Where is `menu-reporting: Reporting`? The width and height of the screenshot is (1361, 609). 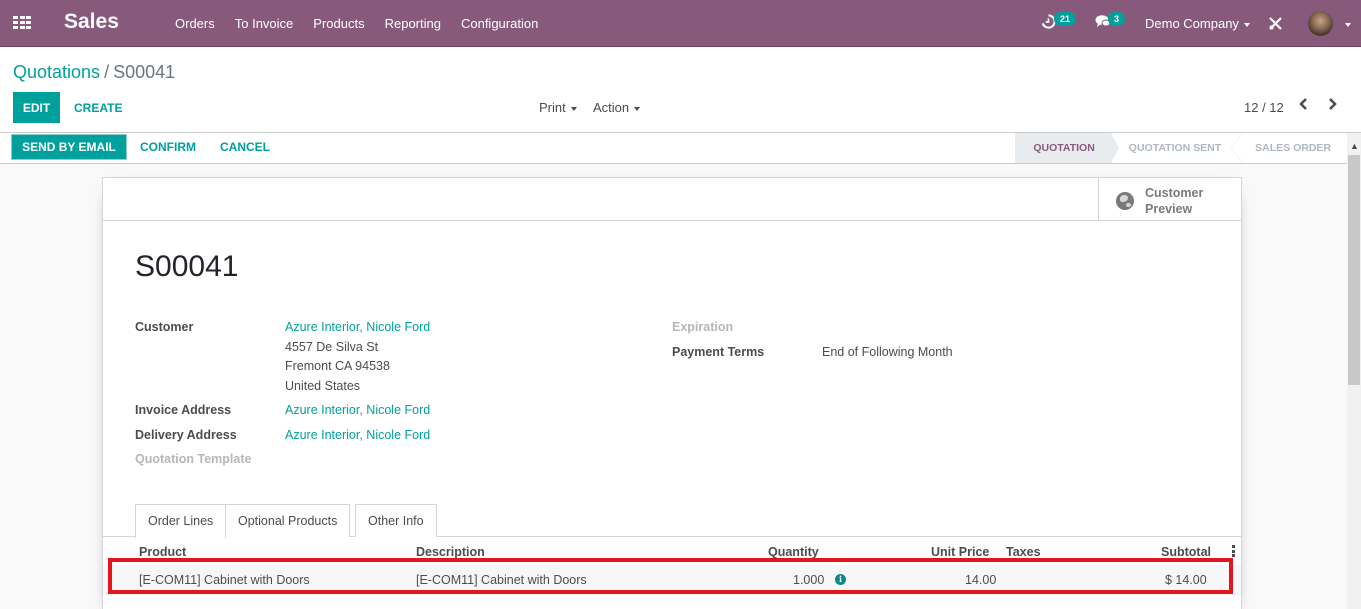
menu-reporting: Reporting is located at coordinates (413, 23).